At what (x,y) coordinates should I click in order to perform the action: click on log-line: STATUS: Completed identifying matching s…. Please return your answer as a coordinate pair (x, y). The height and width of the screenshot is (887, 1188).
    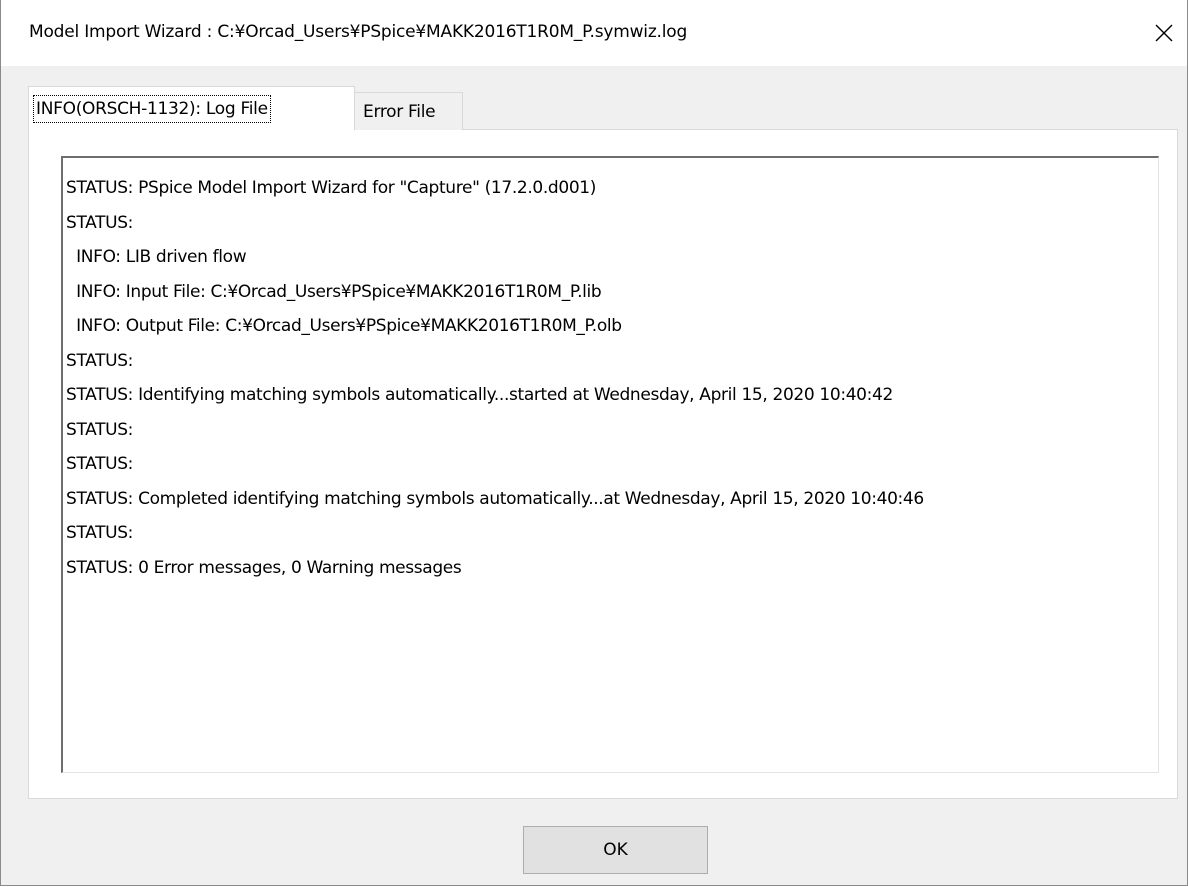
    Looking at the image, I should click on (495, 498).